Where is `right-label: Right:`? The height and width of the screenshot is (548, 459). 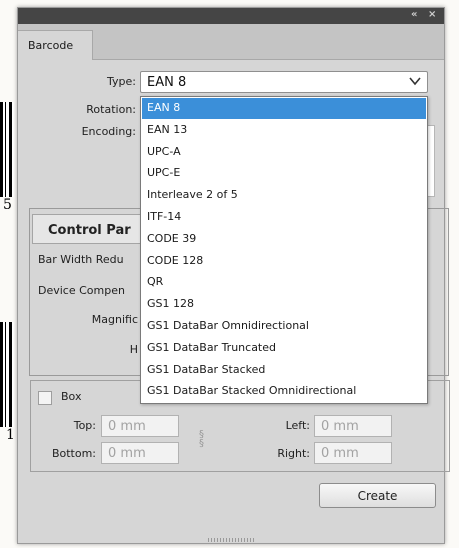
right-label: Right: is located at coordinates (293, 453).